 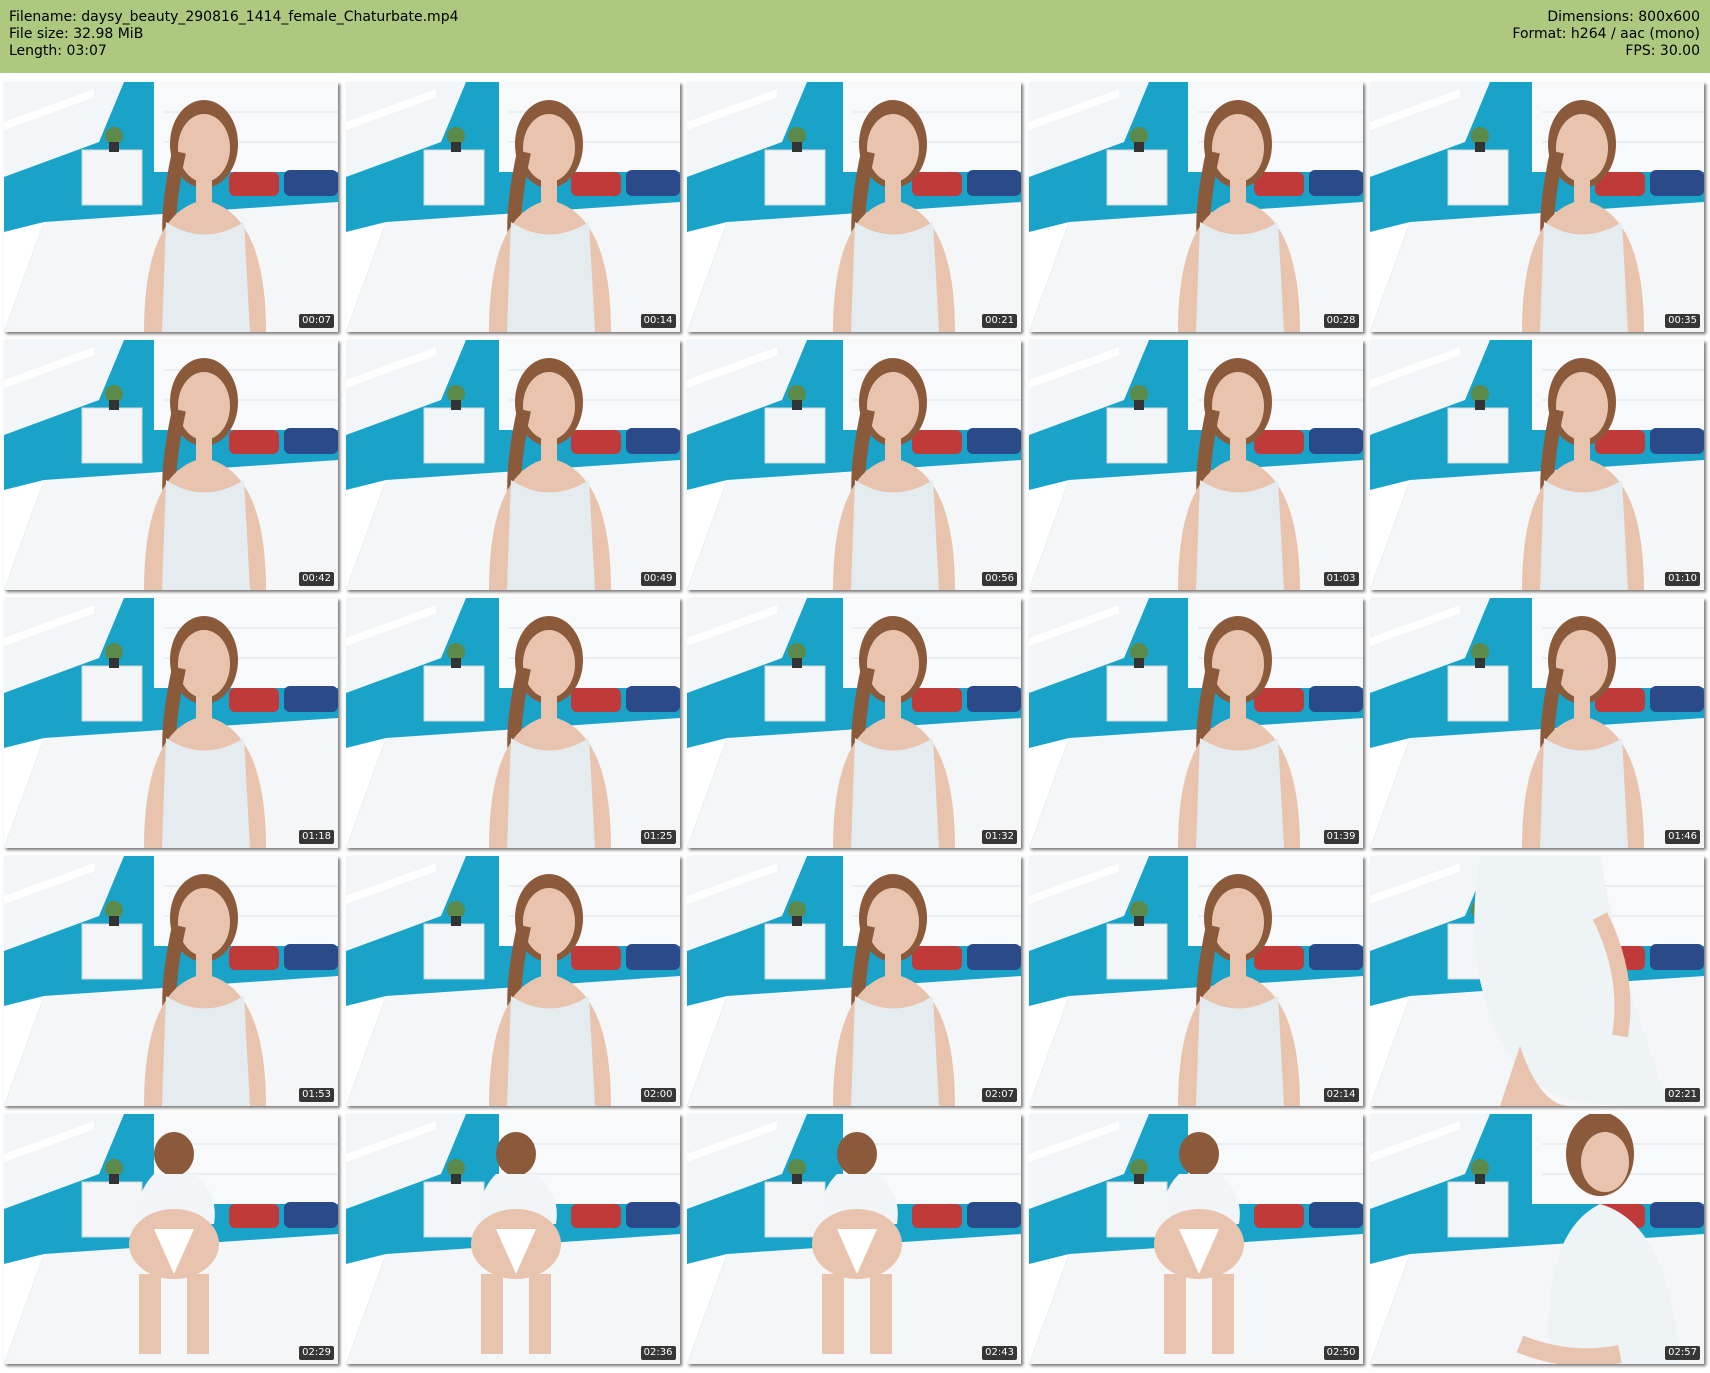 I want to click on video-thumbnail: 01:18, so click(x=171, y=723).